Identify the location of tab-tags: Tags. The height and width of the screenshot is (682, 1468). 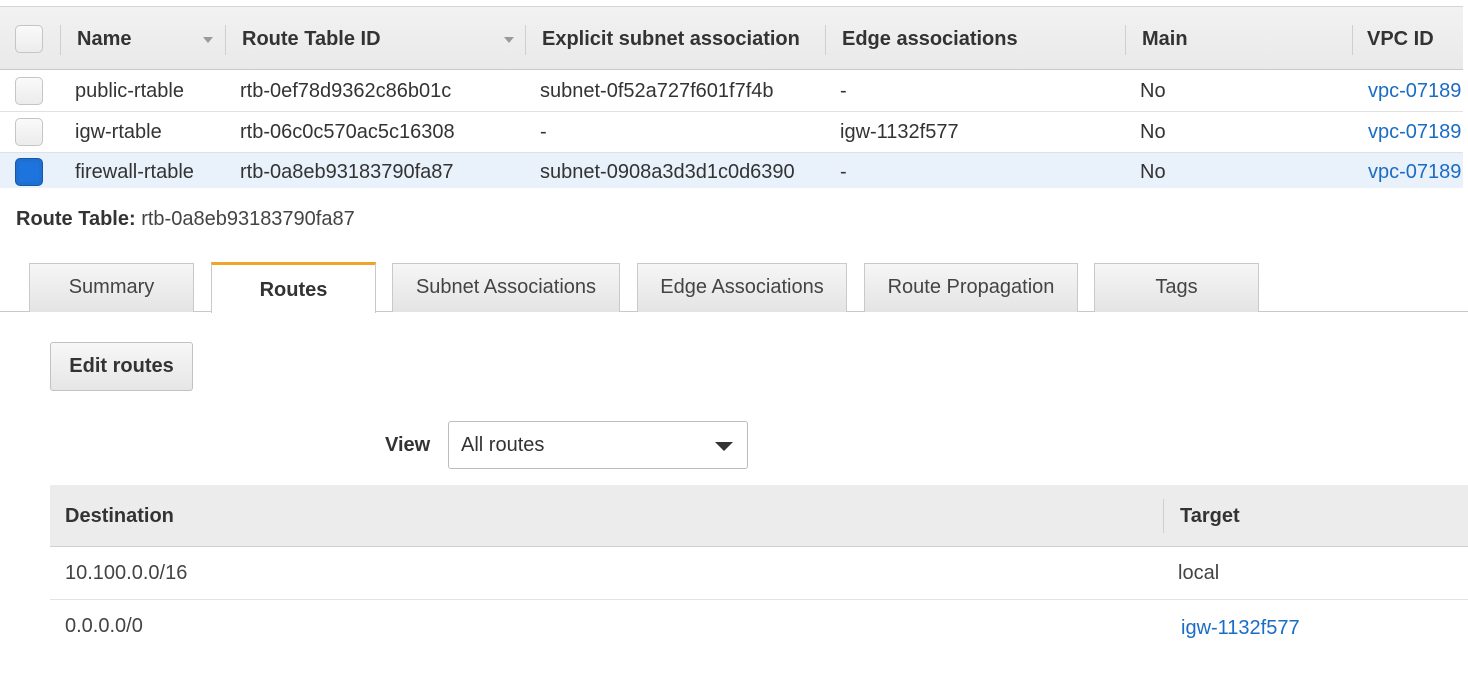
(1176, 287).